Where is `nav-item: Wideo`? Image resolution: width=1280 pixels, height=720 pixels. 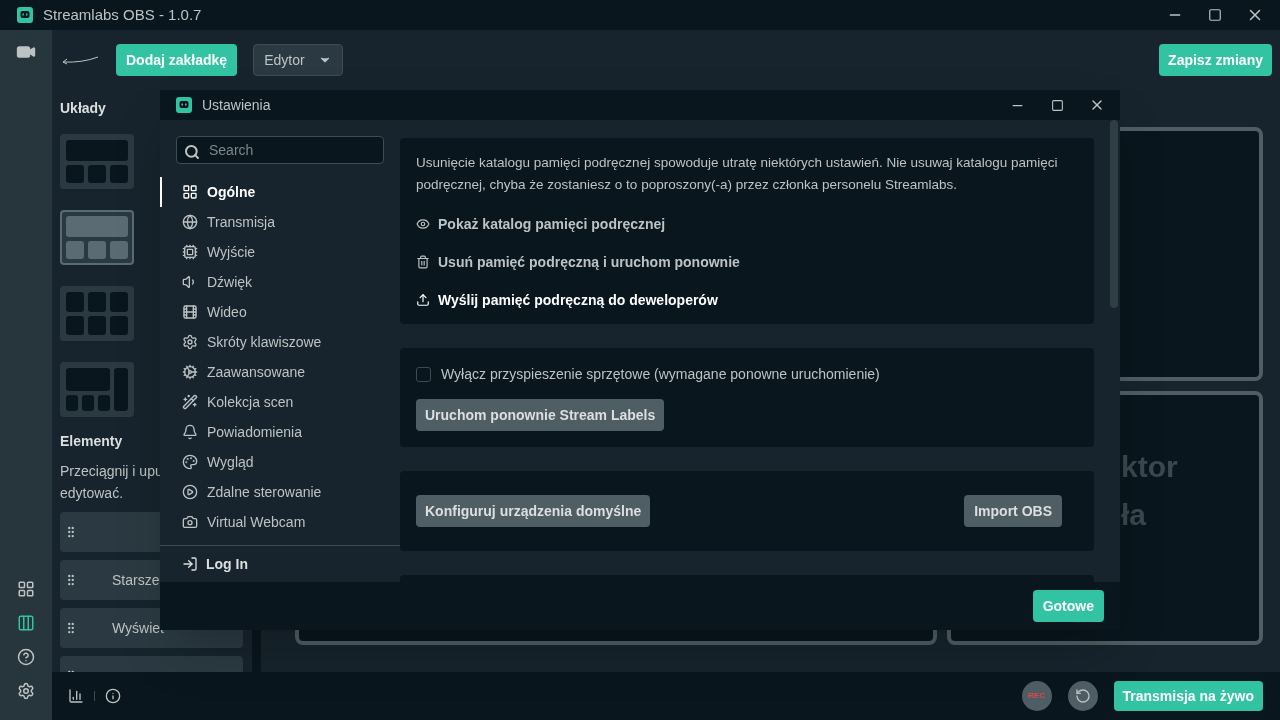
nav-item: Wideo is located at coordinates (280, 312).